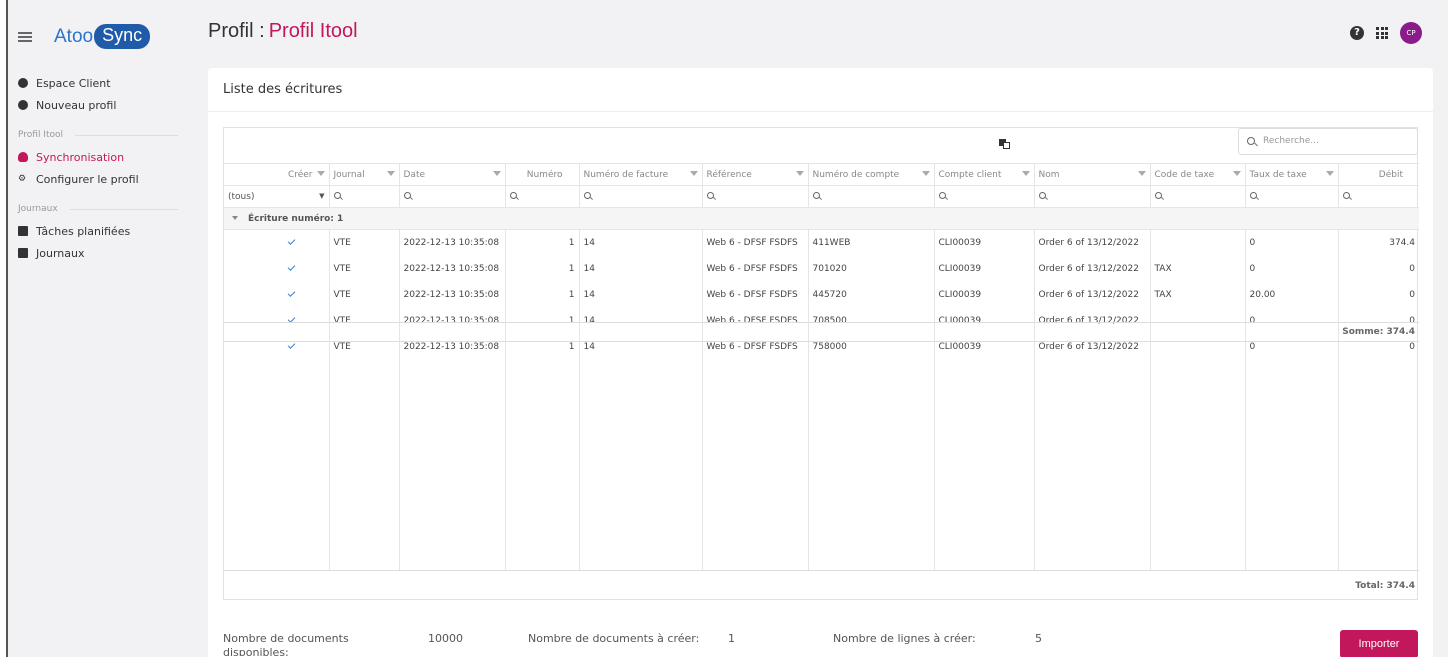 The height and width of the screenshot is (657, 1448). I want to click on apps-grid-icon, so click(1382, 33).